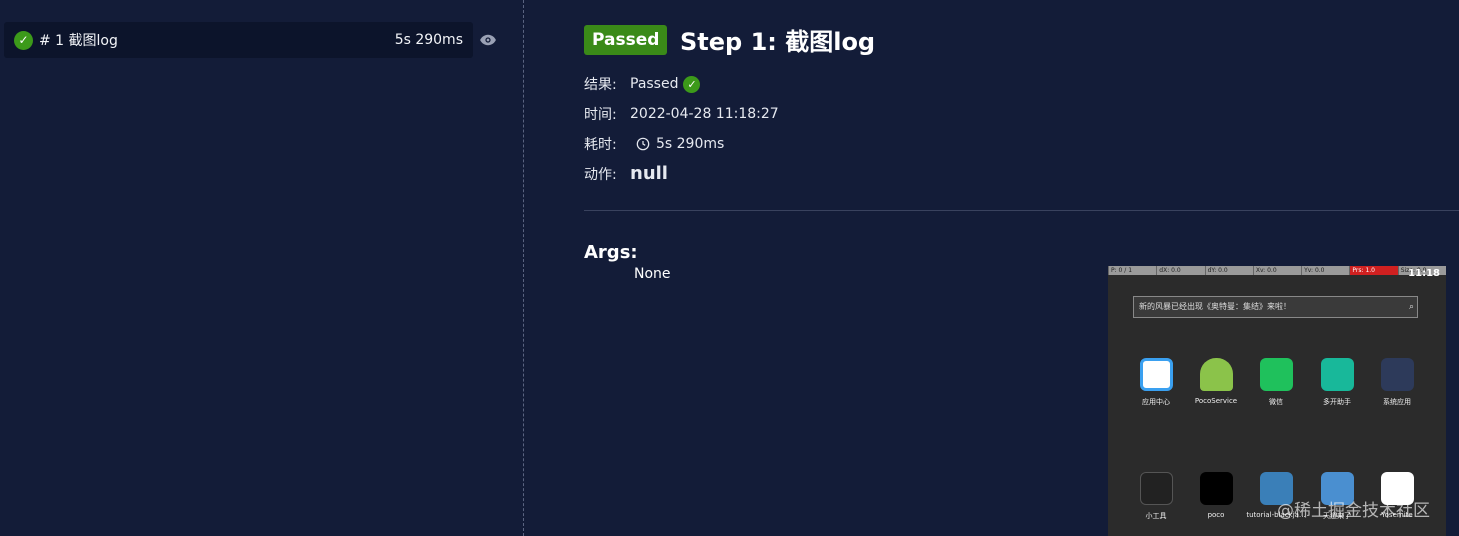 Image resolution: width=1459 pixels, height=536 pixels. Describe the element at coordinates (1156, 402) in the screenshot. I see `app-label: 应用中心` at that location.